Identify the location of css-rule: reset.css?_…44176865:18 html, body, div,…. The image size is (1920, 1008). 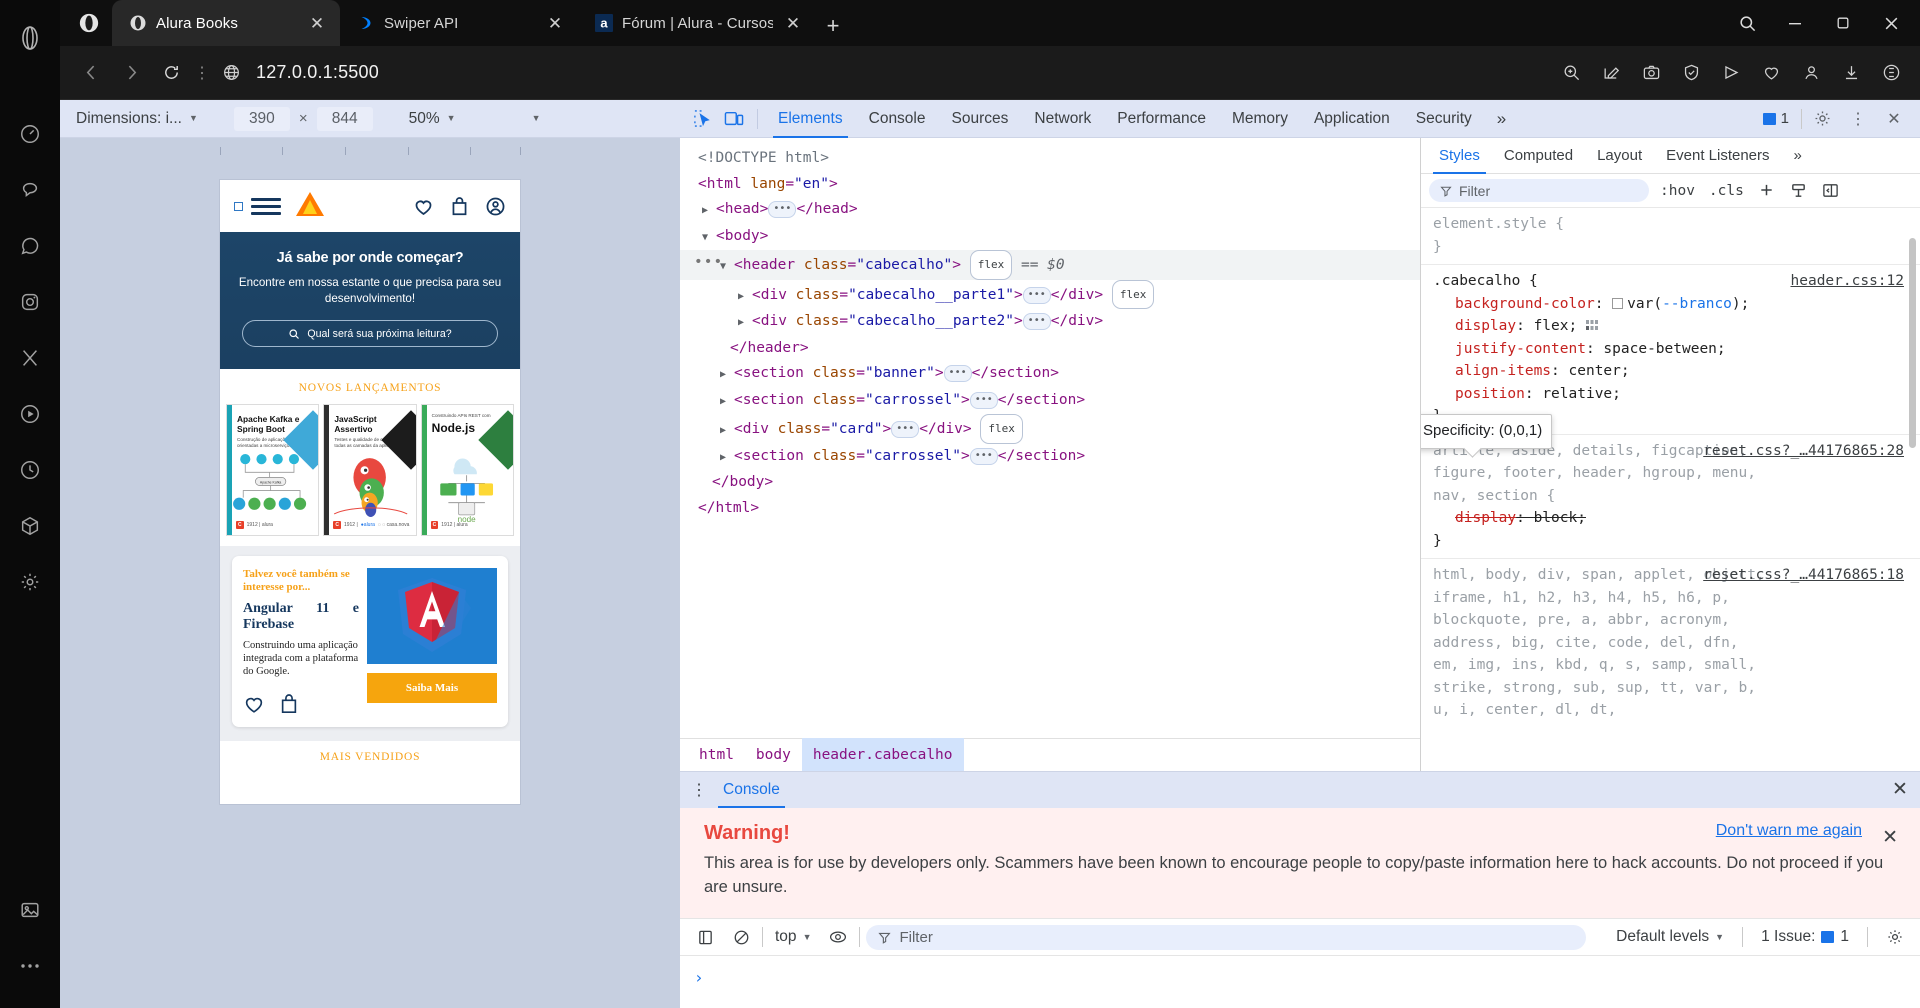
(1670, 643).